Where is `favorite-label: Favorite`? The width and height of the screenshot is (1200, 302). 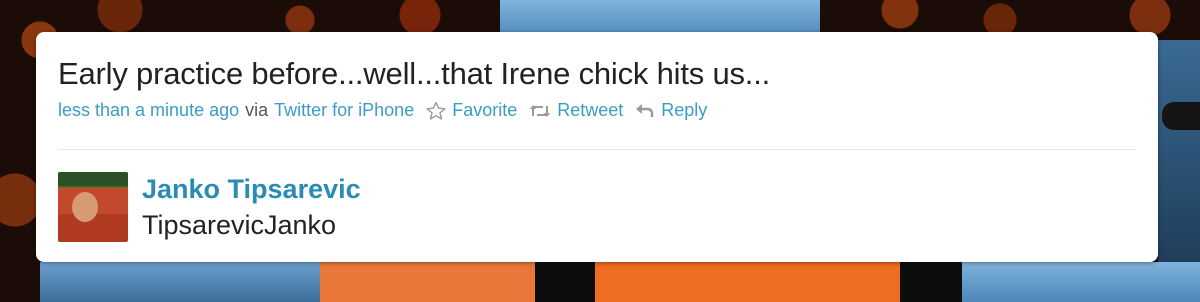
favorite-label: Favorite is located at coordinates (485, 110).